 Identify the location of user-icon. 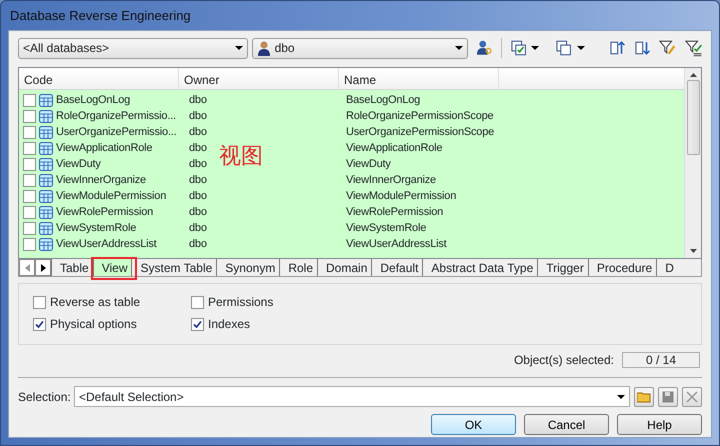
(263, 48).